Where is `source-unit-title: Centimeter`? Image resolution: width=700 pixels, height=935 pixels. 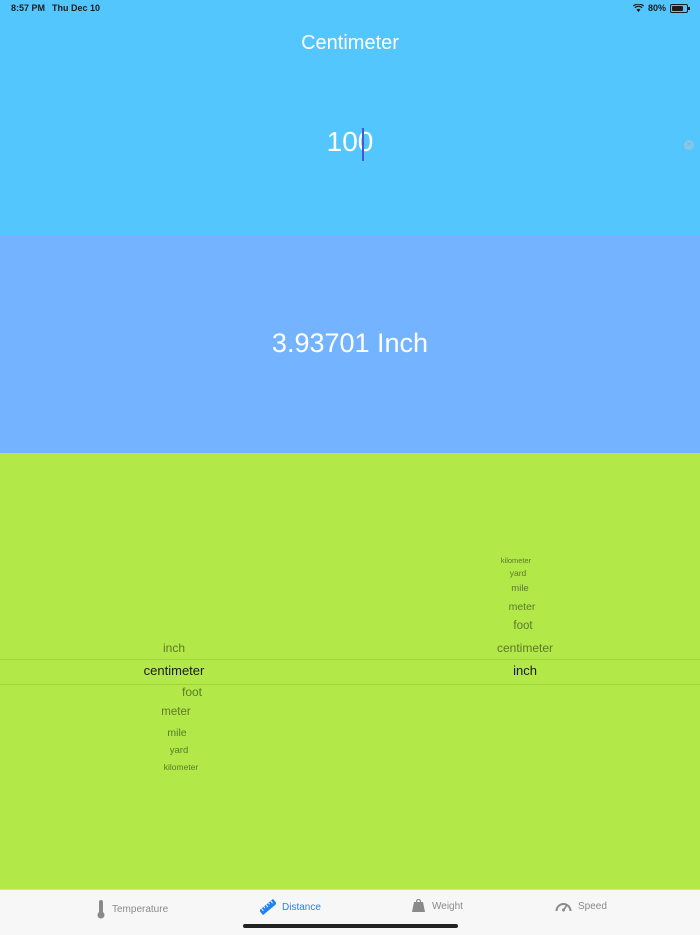
source-unit-title: Centimeter is located at coordinates (350, 43).